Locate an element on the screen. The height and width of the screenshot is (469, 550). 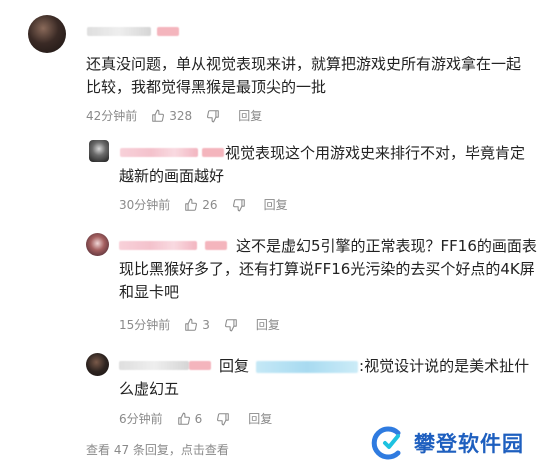
view-more-replies-link: 查看 47 条回复，点击查看 is located at coordinates (157, 449).